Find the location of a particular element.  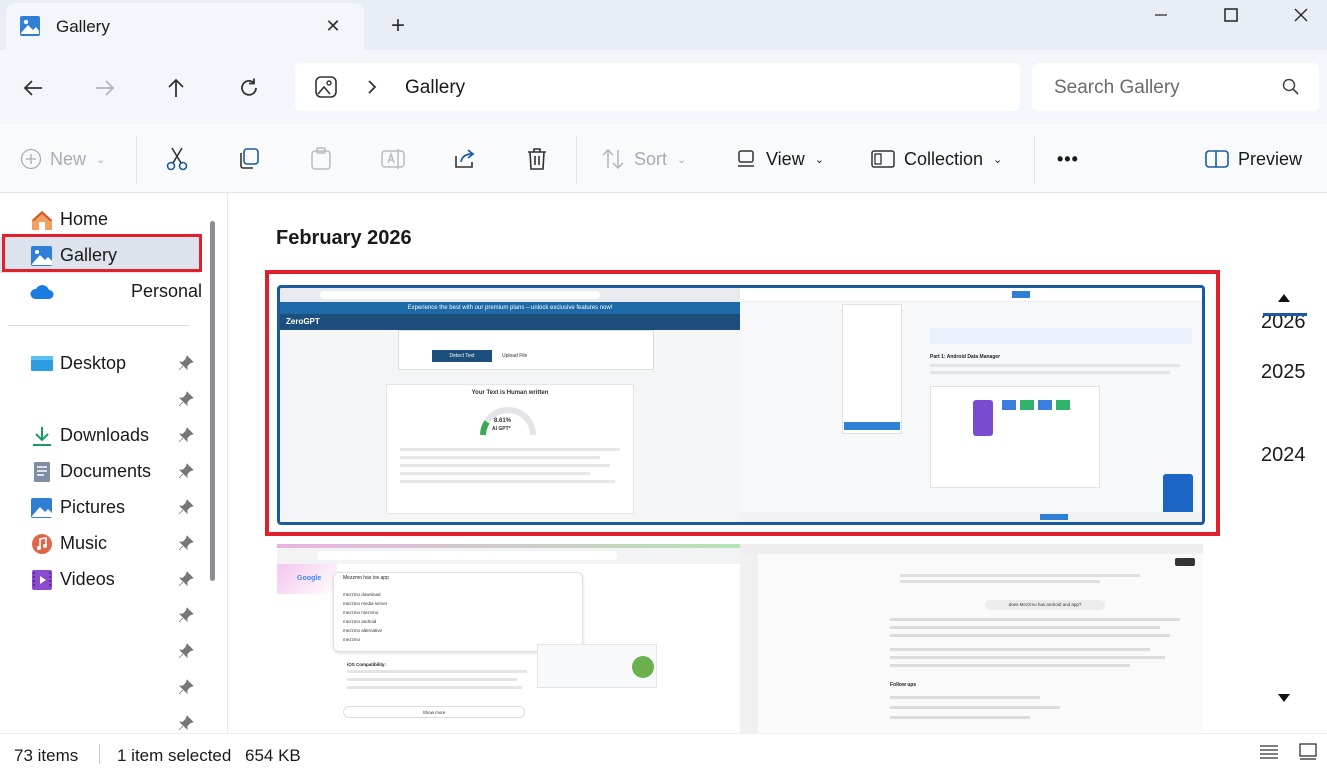

maximize-button is located at coordinates (1231, 15).